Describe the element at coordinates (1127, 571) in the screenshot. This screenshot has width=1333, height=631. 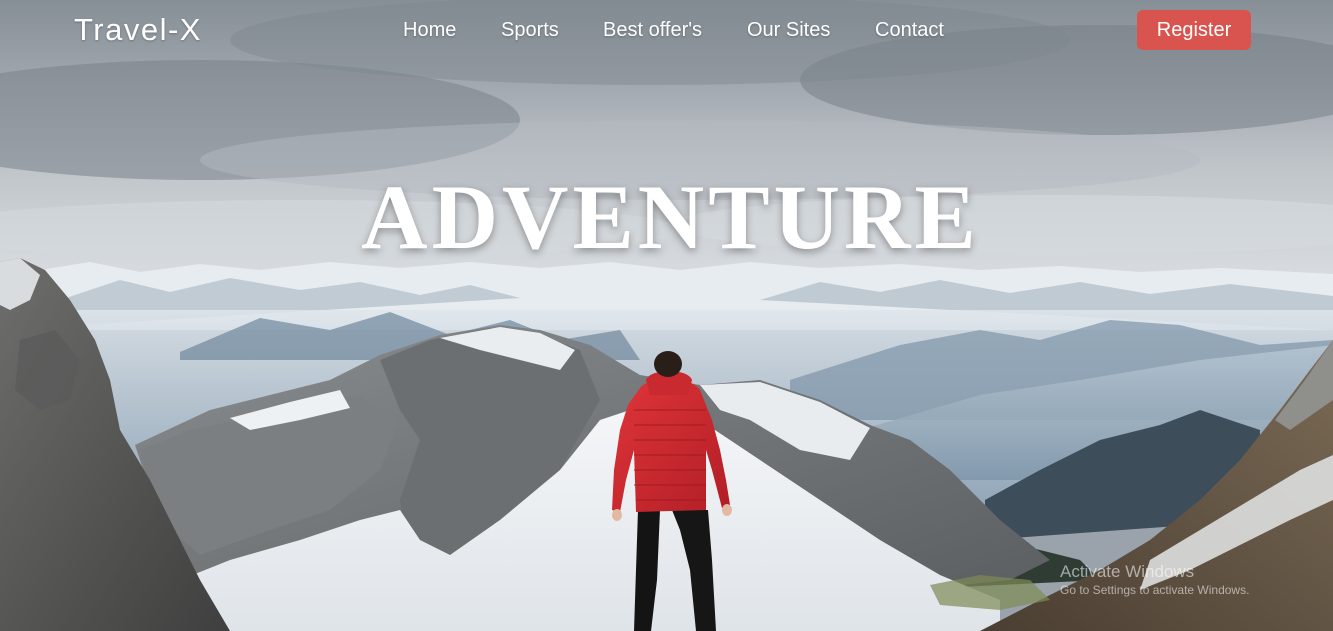
I see `watermark-title: Activate Windows` at that location.